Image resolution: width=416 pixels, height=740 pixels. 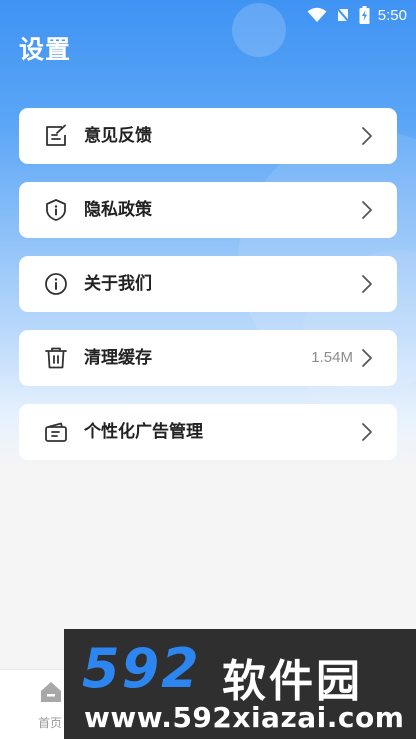 I want to click on battery-charging-icon, so click(x=364, y=15).